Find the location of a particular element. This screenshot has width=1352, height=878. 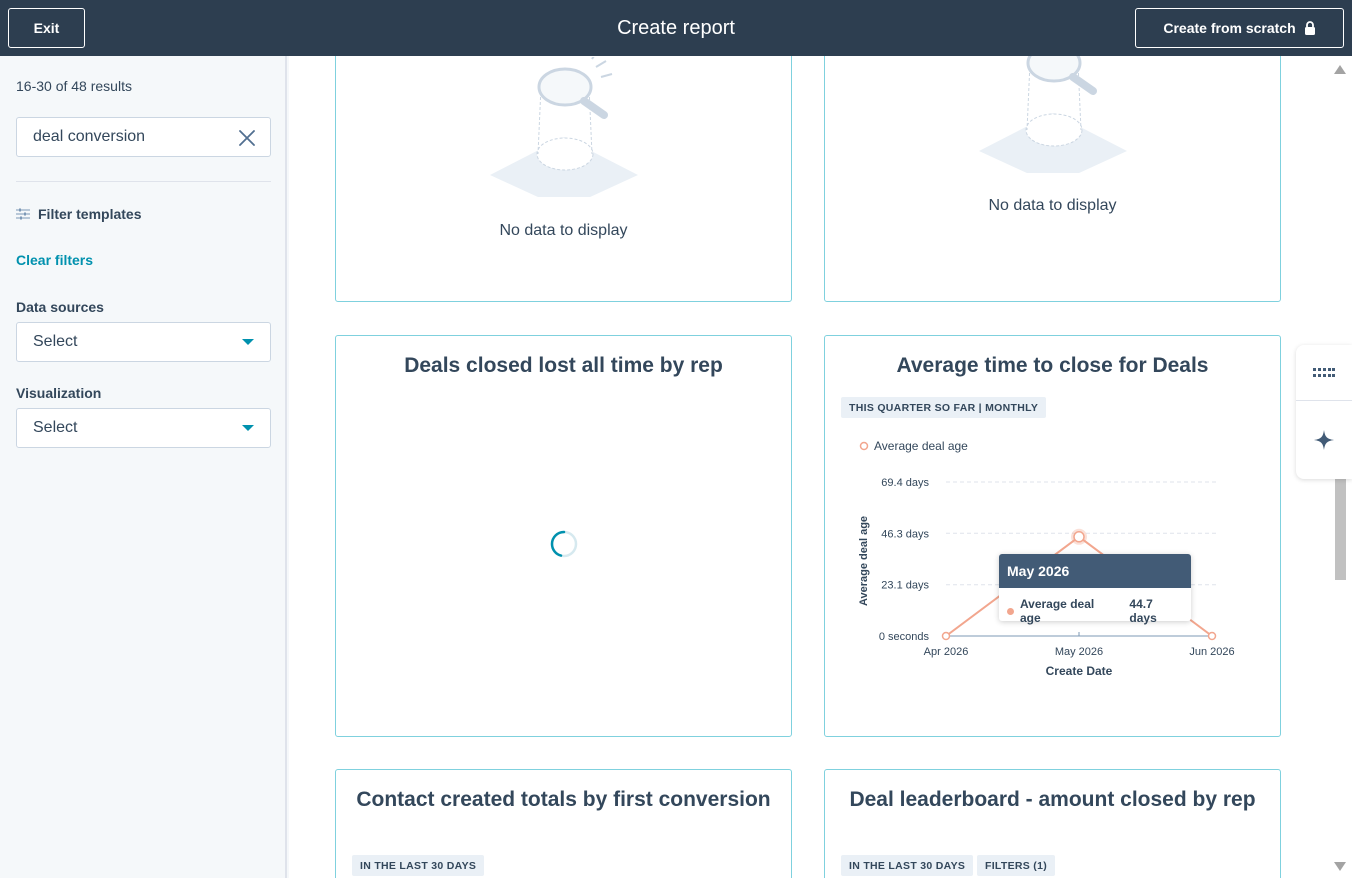

x-tick-label: May 2026 is located at coordinates (1079, 652).